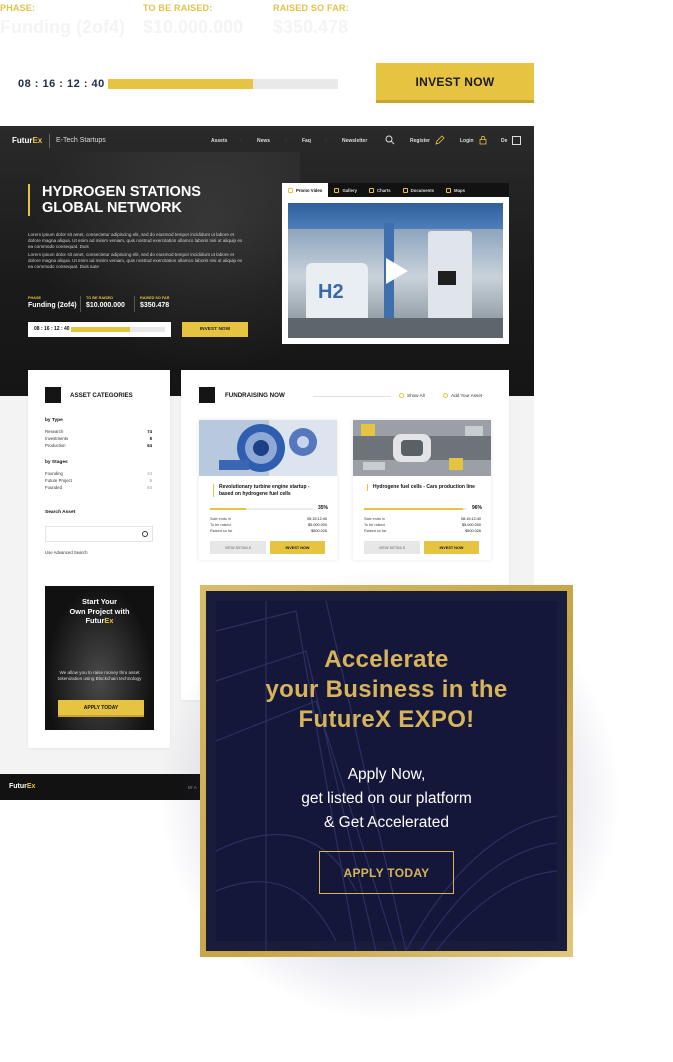 The height and width of the screenshot is (1062, 673). Describe the element at coordinates (219, 141) in the screenshot. I see `nav-assets: Assets` at that location.